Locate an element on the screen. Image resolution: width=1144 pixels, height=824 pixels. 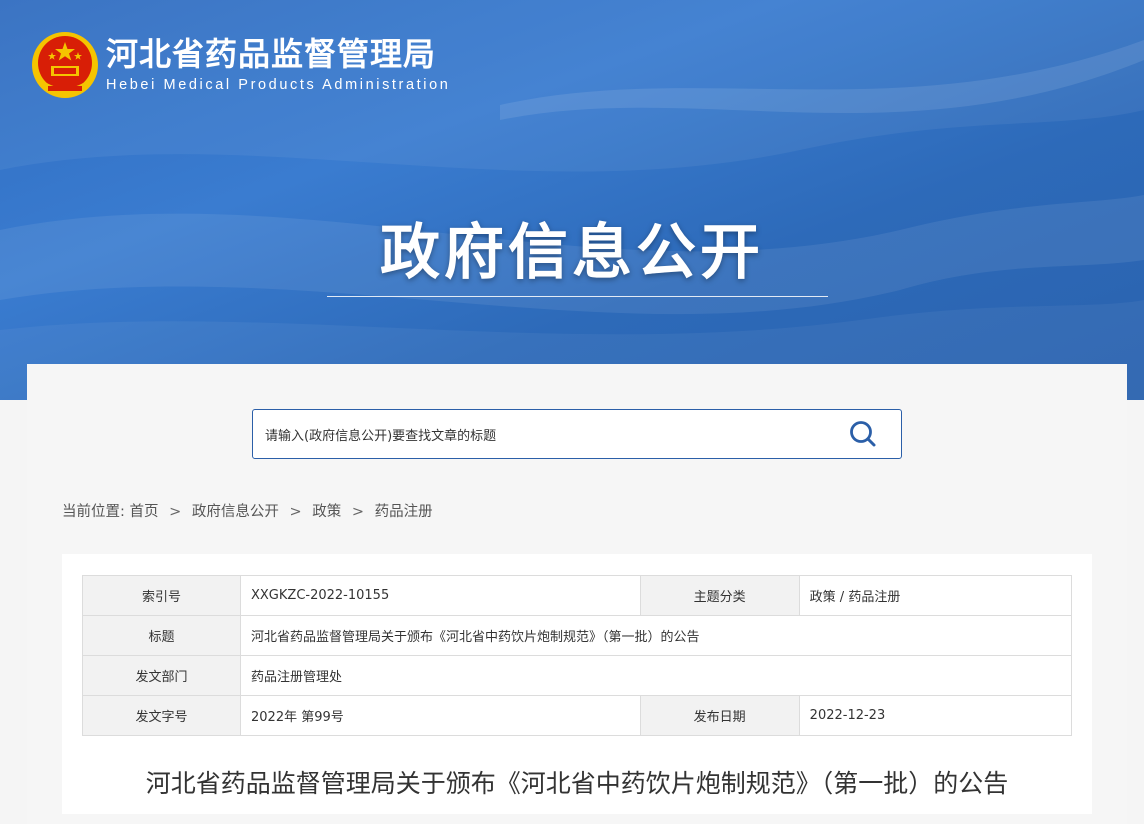
search-icon is located at coordinates (863, 434).